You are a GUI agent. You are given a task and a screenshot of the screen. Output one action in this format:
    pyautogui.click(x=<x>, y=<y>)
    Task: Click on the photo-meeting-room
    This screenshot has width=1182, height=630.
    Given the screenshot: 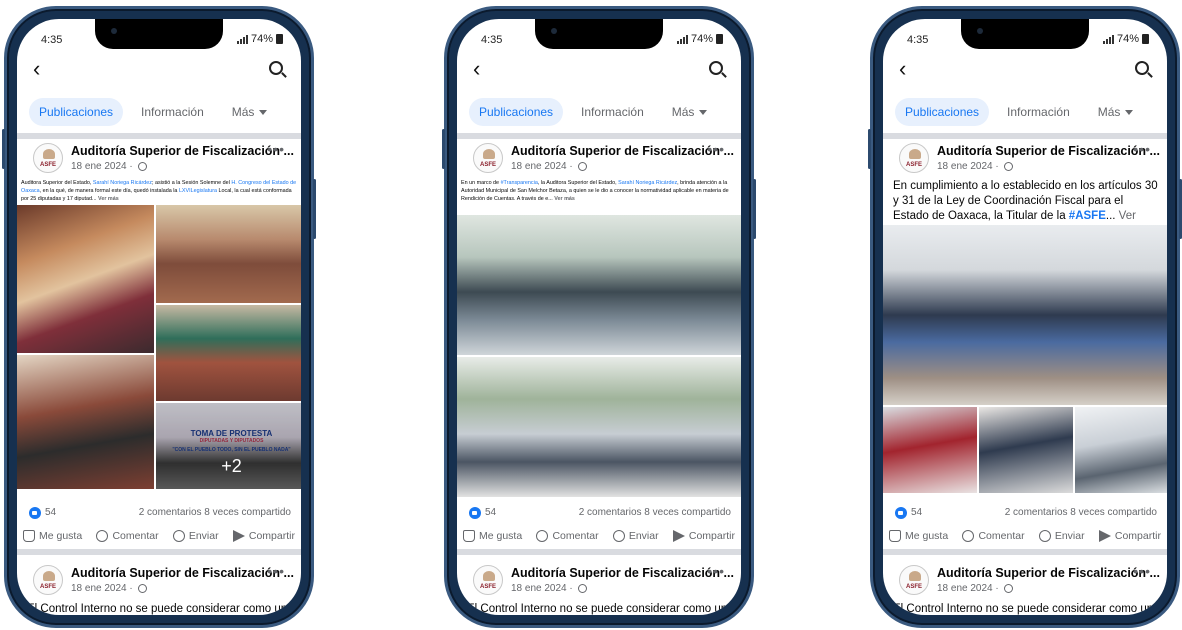 What is the action you would take?
    pyautogui.click(x=1121, y=450)
    